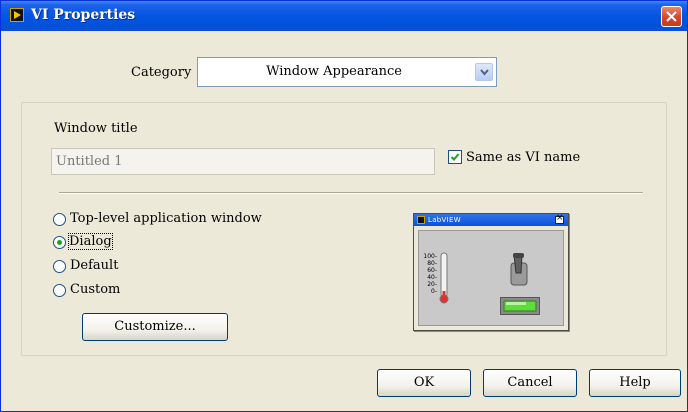 Image resolution: width=688 pixels, height=412 pixels. I want to click on preview-title: LabVIEW, so click(444, 220).